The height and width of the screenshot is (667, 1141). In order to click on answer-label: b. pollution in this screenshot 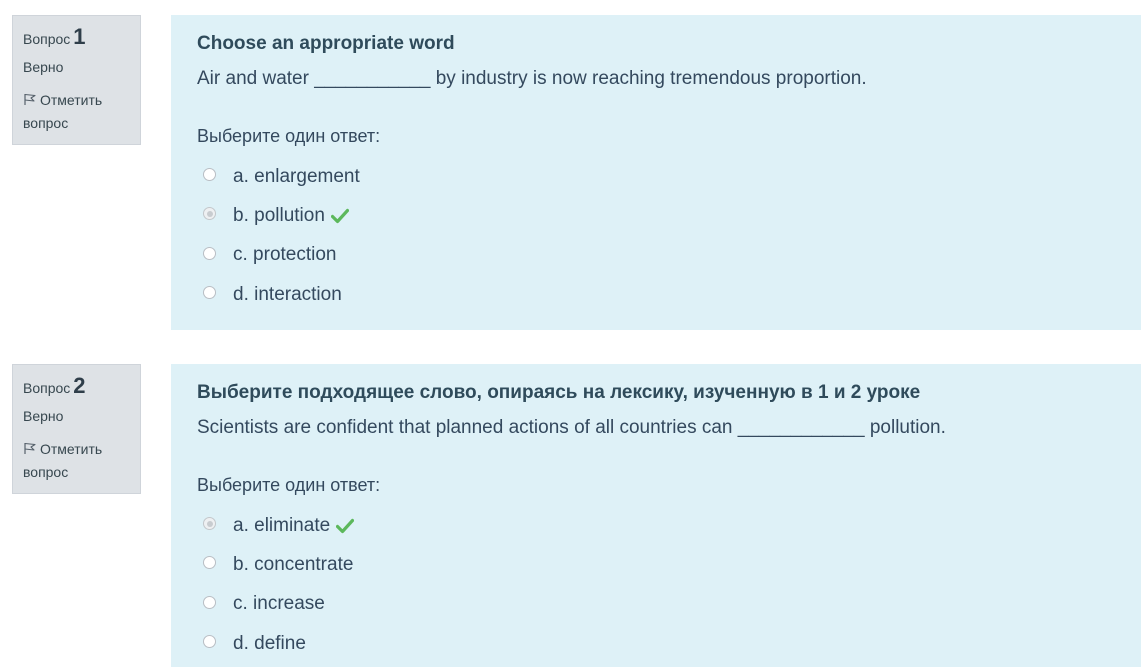, I will do `click(279, 215)`.